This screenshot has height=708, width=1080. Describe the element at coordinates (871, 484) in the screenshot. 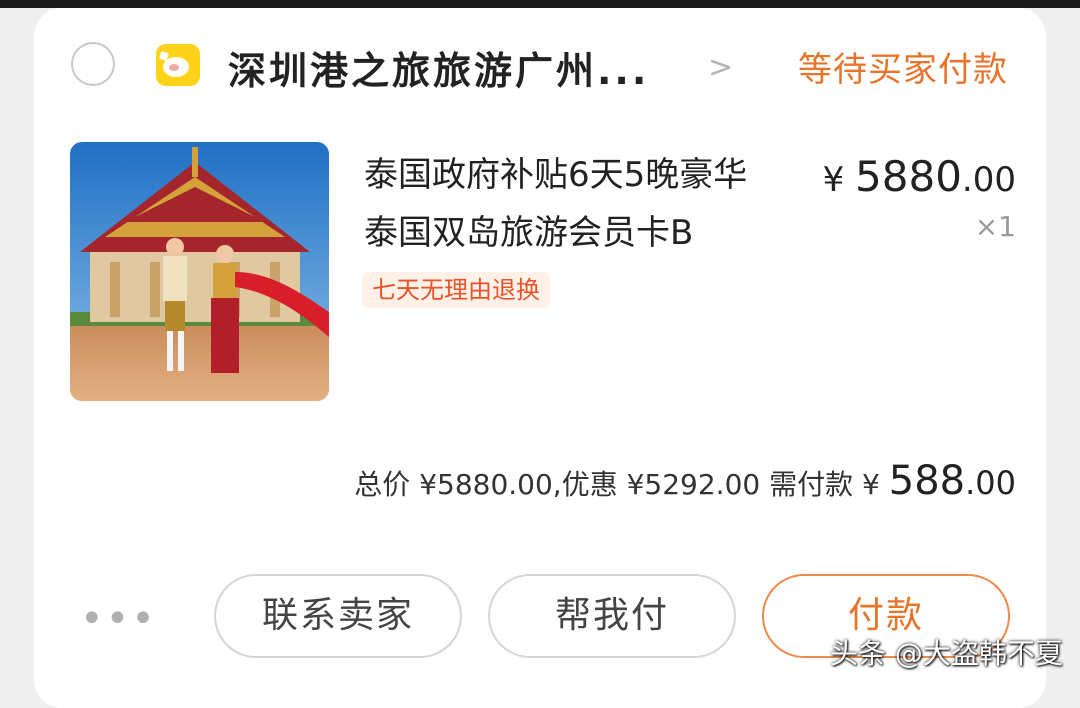

I see `pay-currency-symbol: ¥` at that location.